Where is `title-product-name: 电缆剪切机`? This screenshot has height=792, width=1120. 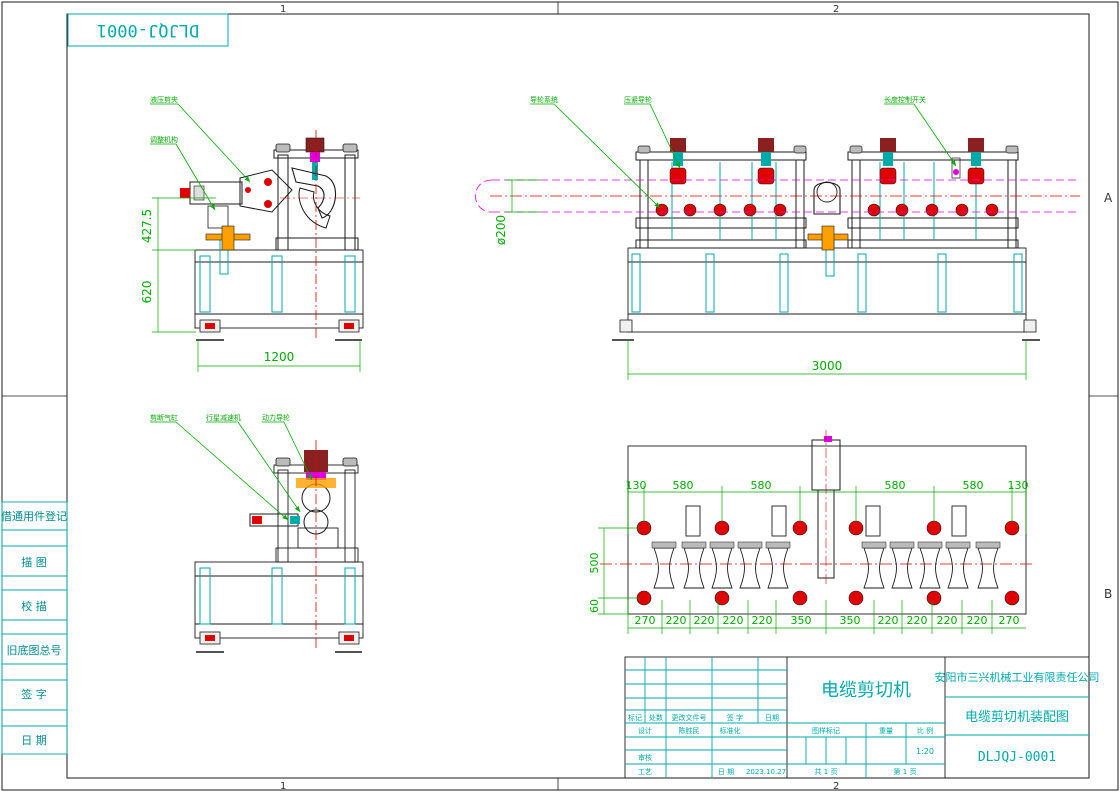 title-product-name: 电缆剪切机 is located at coordinates (866, 690).